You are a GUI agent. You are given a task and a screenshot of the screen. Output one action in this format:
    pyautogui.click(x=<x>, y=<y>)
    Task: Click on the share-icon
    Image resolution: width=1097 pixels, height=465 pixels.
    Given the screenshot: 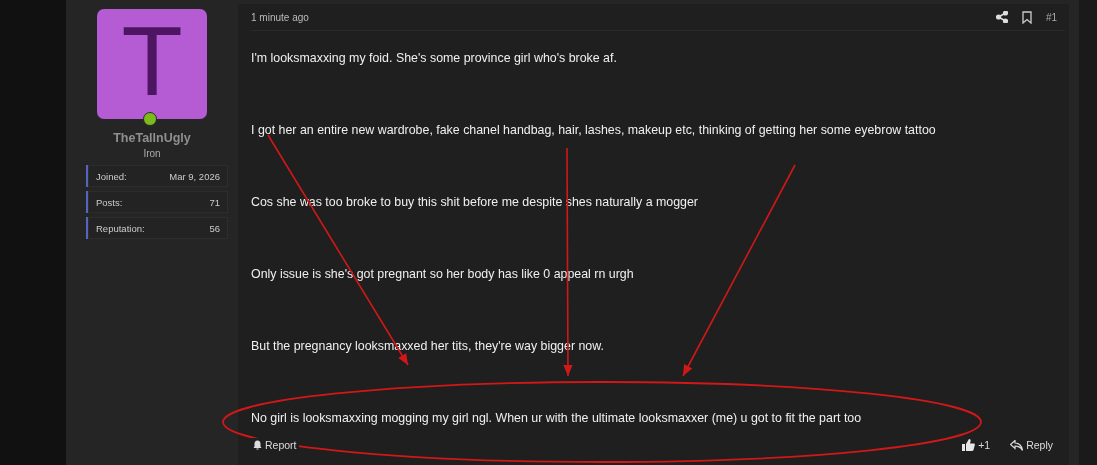 What is the action you would take?
    pyautogui.click(x=1001, y=17)
    